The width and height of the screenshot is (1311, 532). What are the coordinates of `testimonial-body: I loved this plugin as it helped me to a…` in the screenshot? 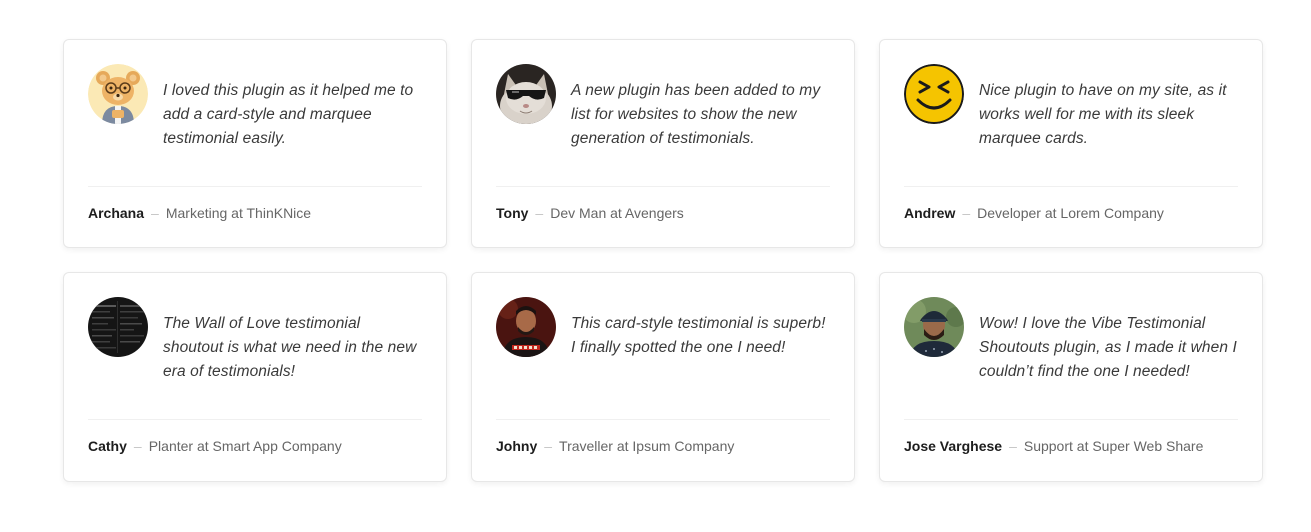 It's located at (255, 125).